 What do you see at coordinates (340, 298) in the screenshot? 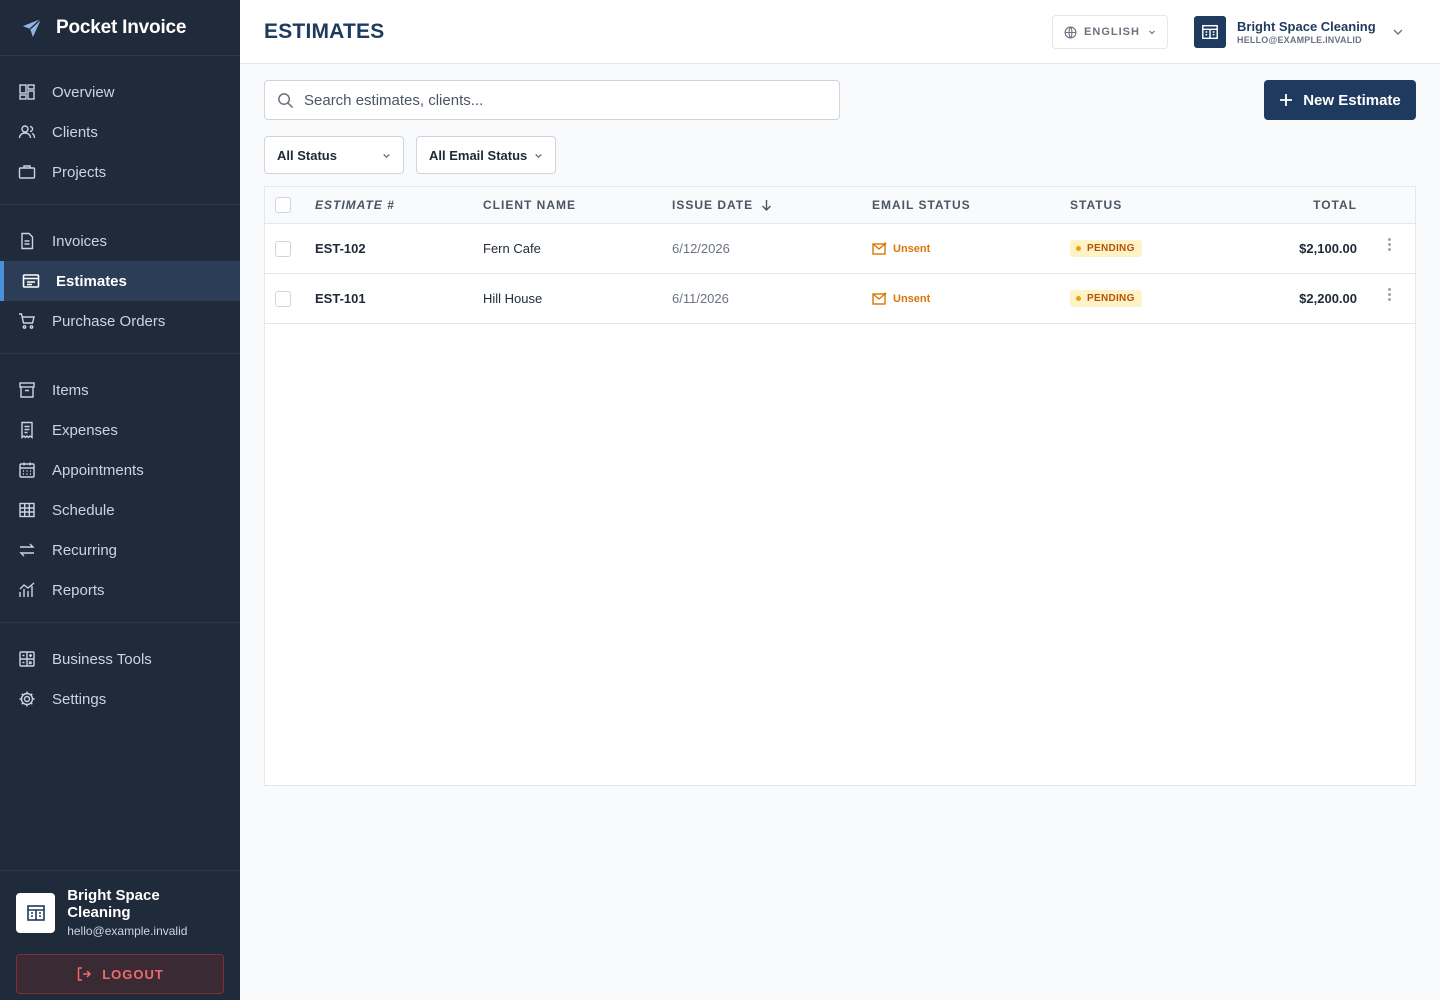
I see `estimate-number: EST-101` at bounding box center [340, 298].